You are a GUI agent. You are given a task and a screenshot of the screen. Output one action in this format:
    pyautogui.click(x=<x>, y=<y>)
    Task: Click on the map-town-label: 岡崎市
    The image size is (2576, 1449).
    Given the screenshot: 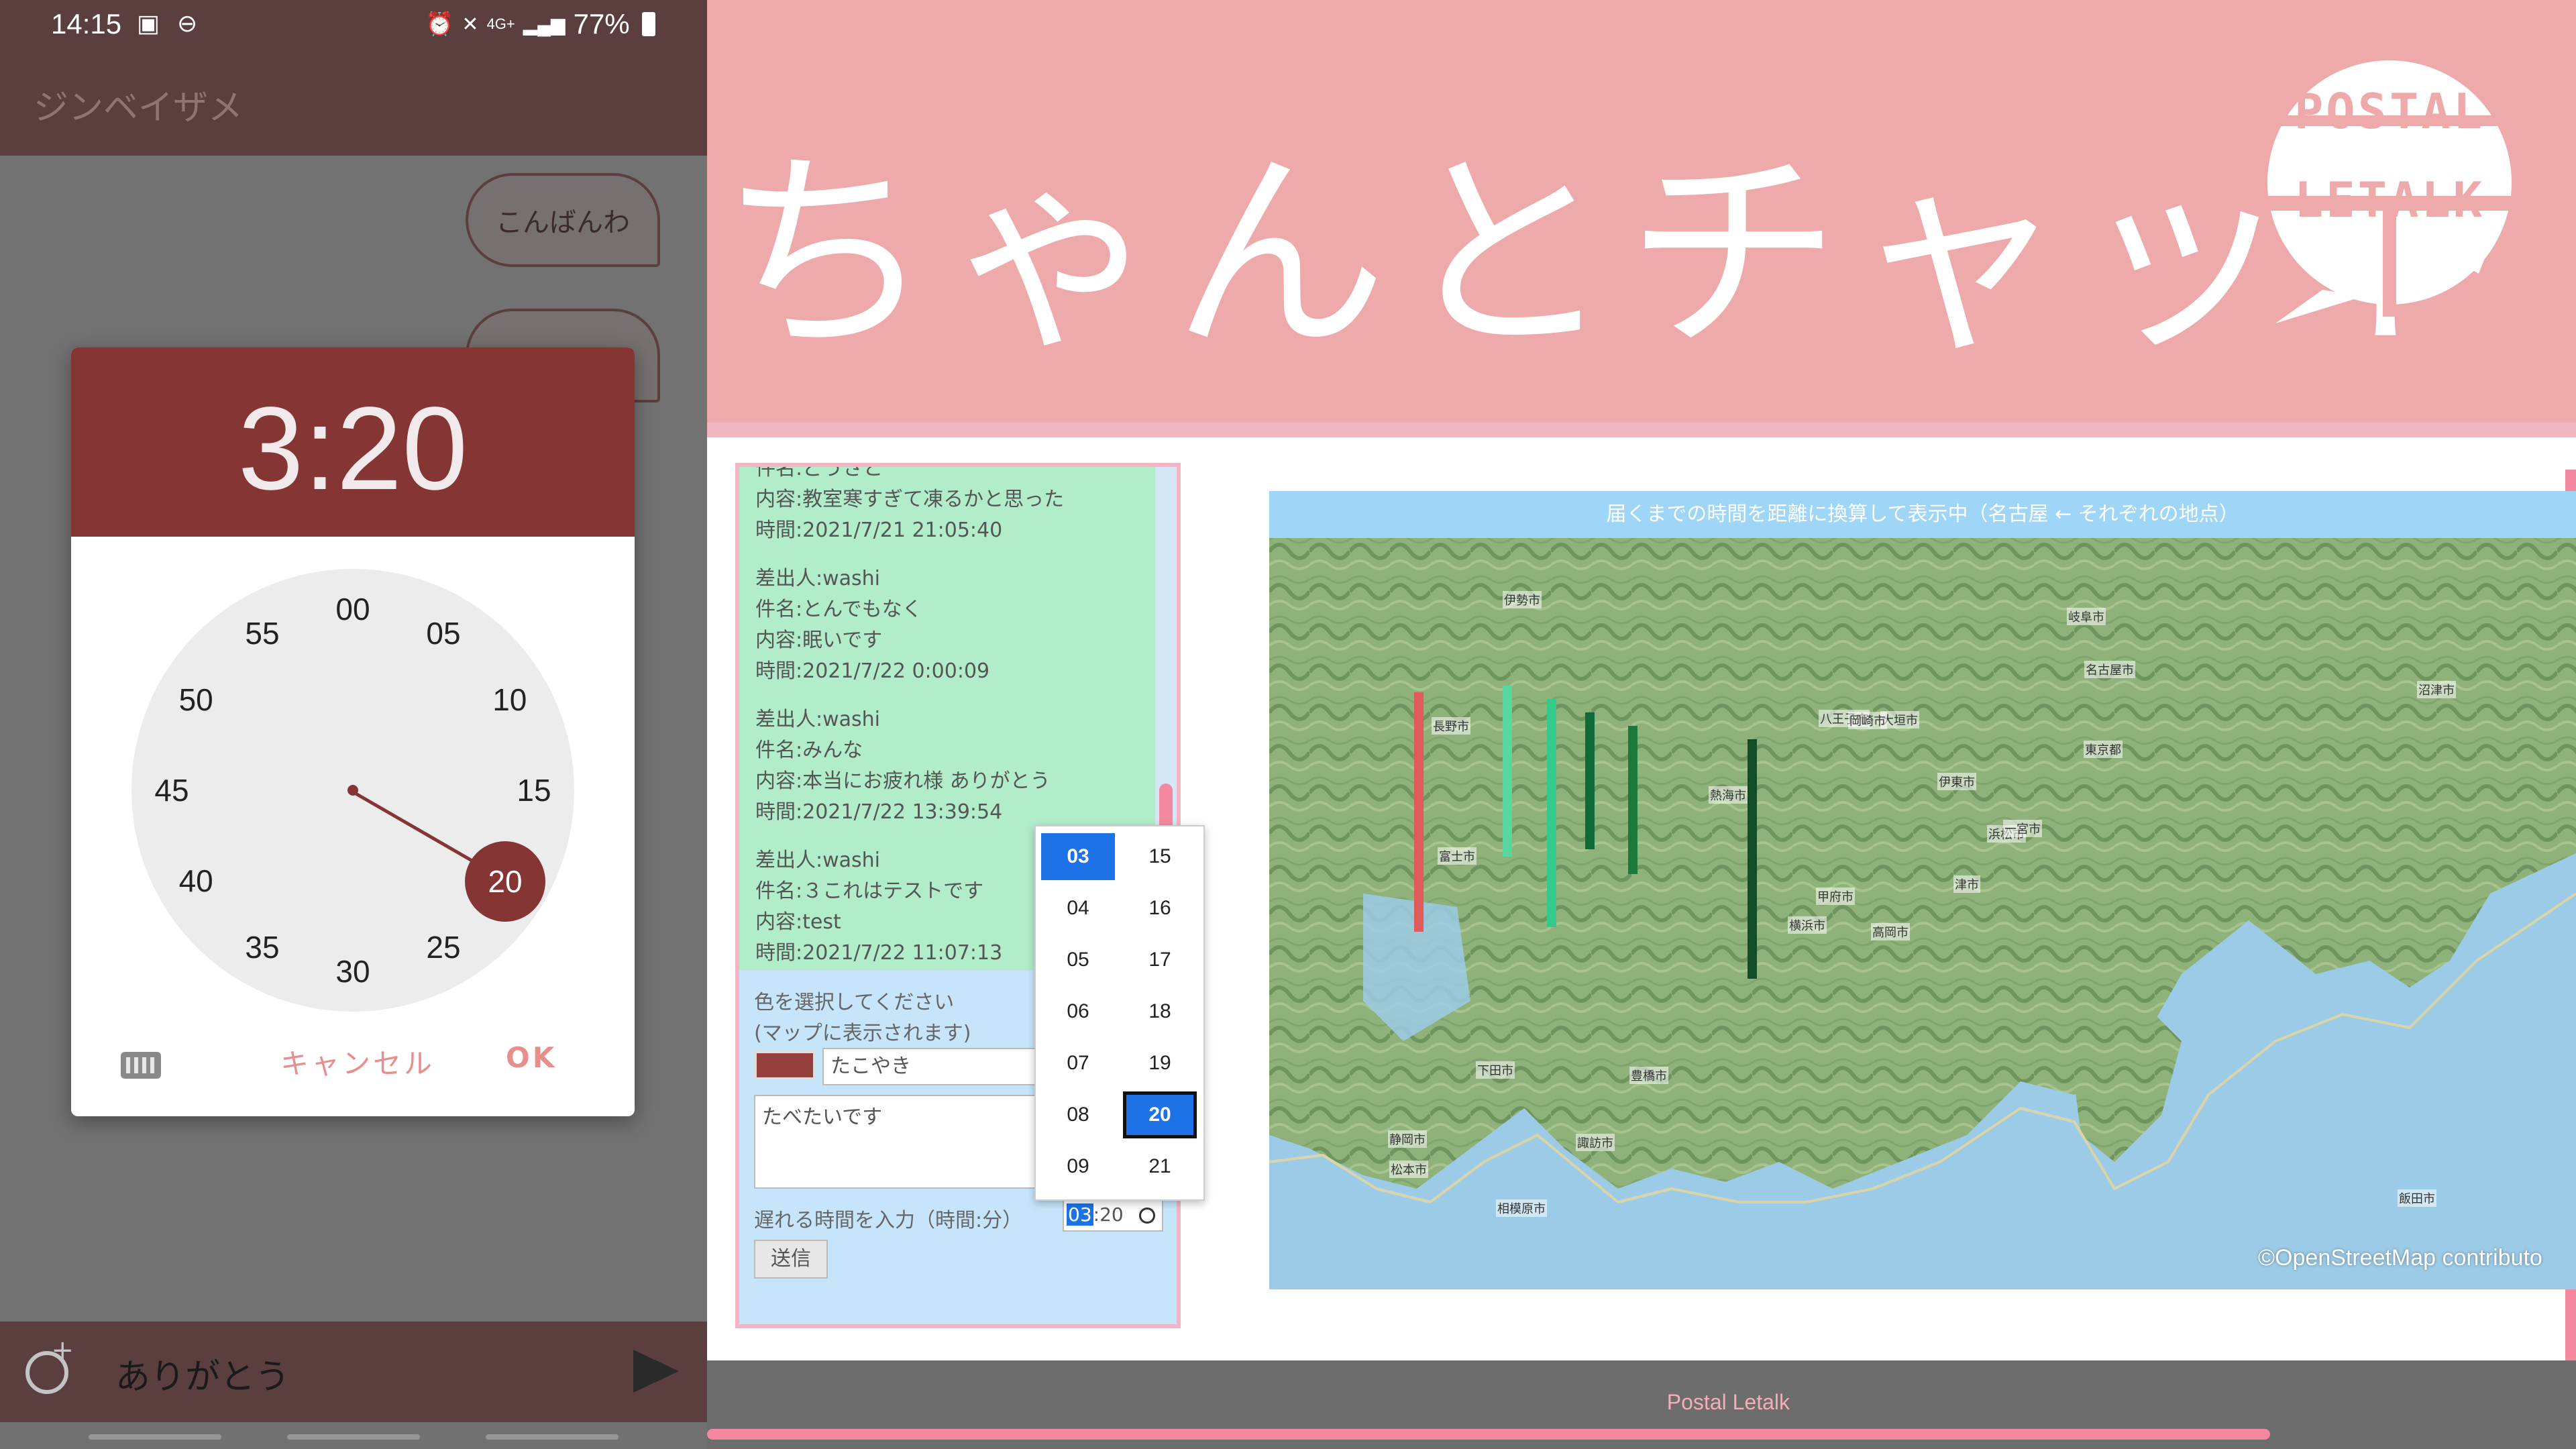 What is the action you would take?
    pyautogui.click(x=1867, y=720)
    